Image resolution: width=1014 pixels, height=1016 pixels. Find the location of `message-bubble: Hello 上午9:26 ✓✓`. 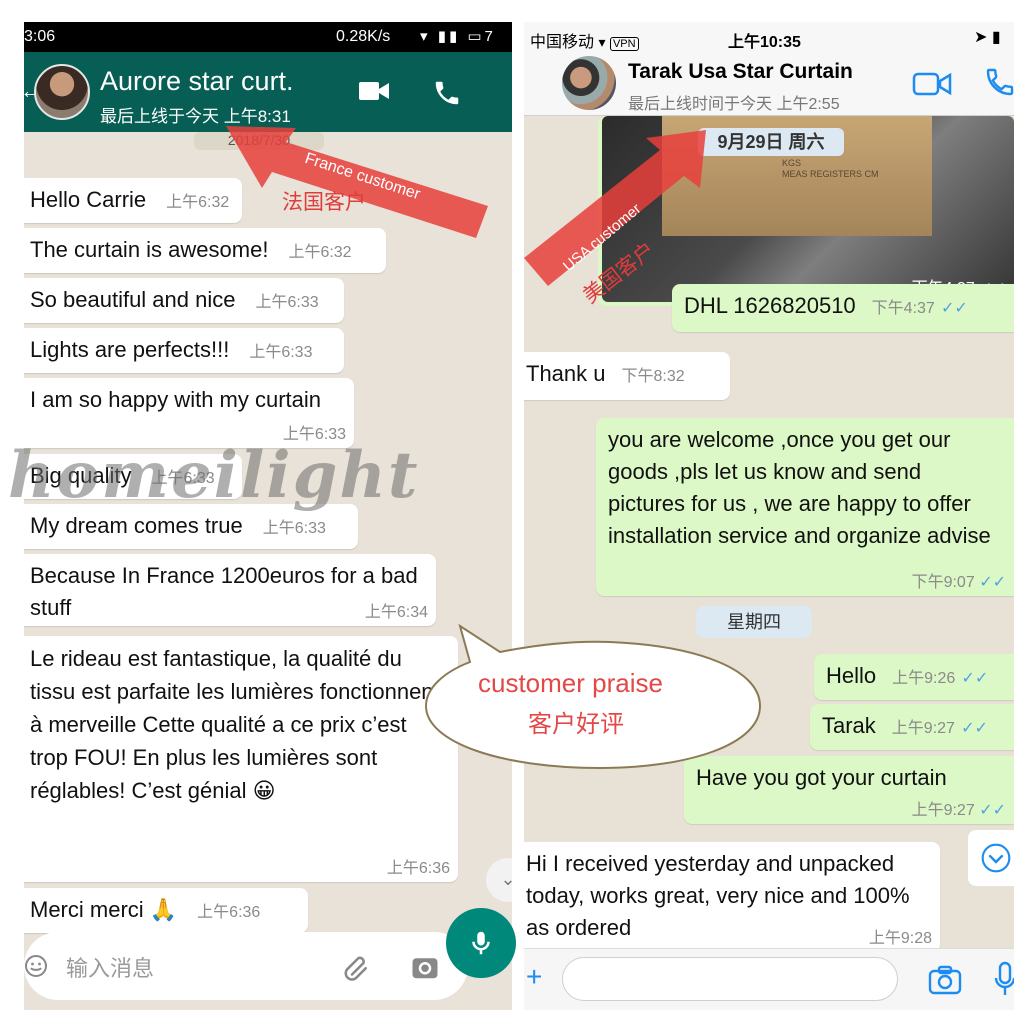

message-bubble: Hello 上午9:26 ✓✓ is located at coordinates (914, 677).